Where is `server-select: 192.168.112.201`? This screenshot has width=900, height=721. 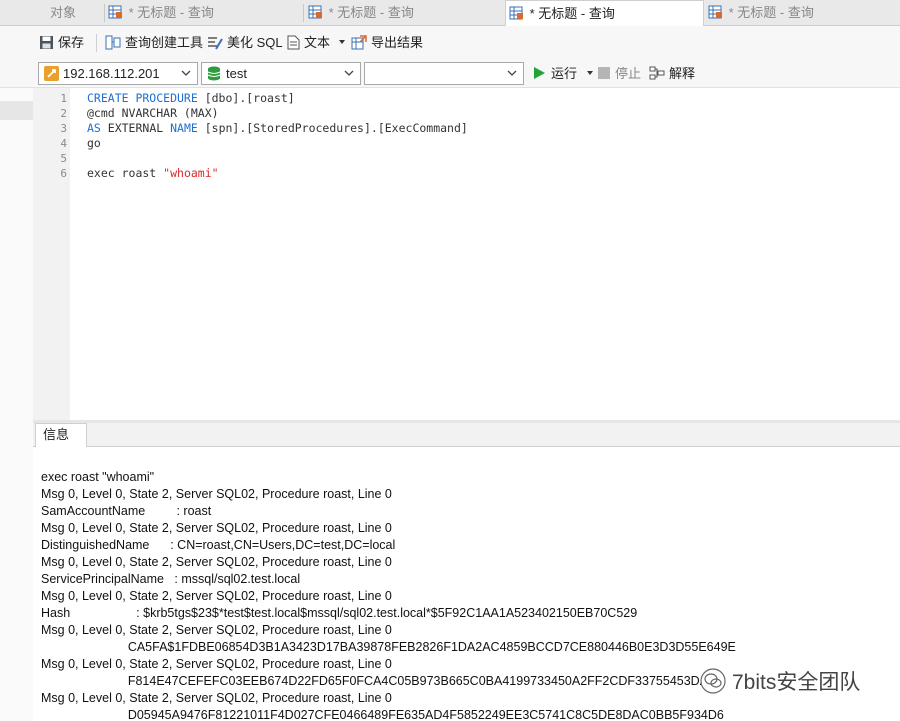 server-select: 192.168.112.201 is located at coordinates (118, 73).